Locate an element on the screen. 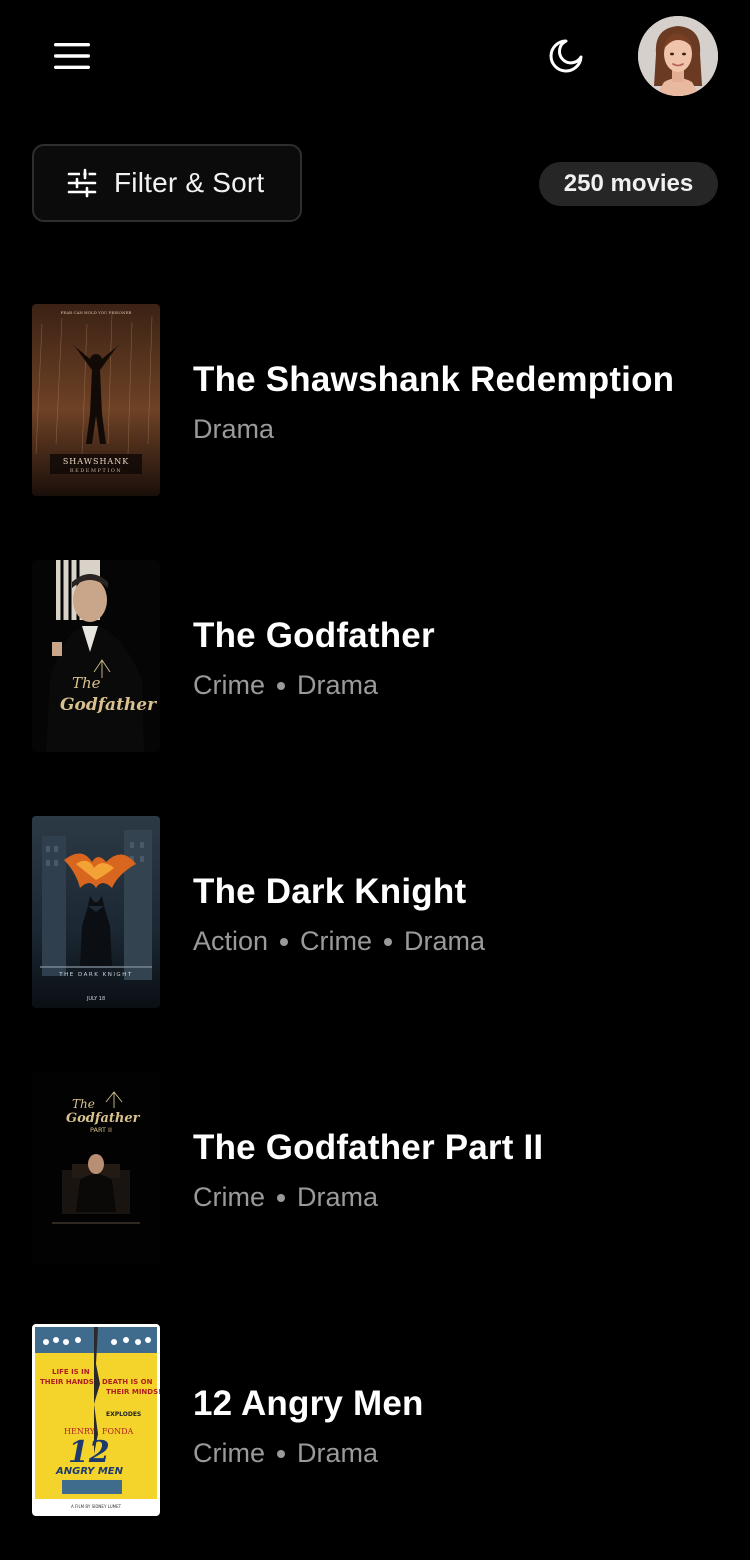 The image size is (750, 1560). svg-text: THEIR HANDS is located at coordinates (67, 1382).